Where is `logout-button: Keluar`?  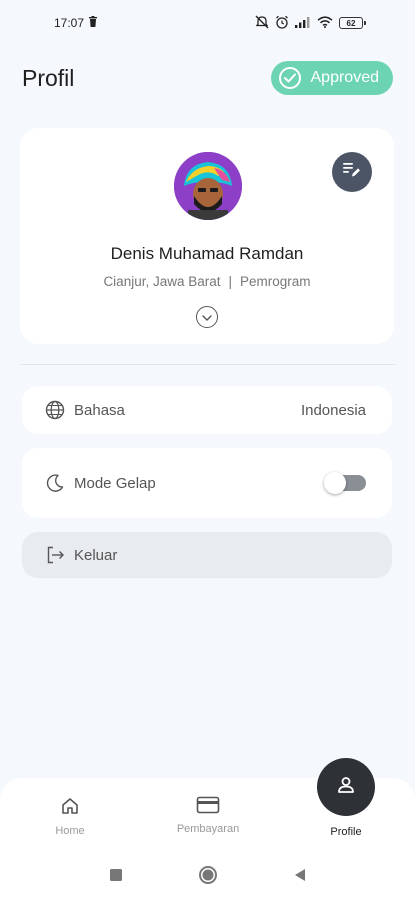 logout-button: Keluar is located at coordinates (207, 555).